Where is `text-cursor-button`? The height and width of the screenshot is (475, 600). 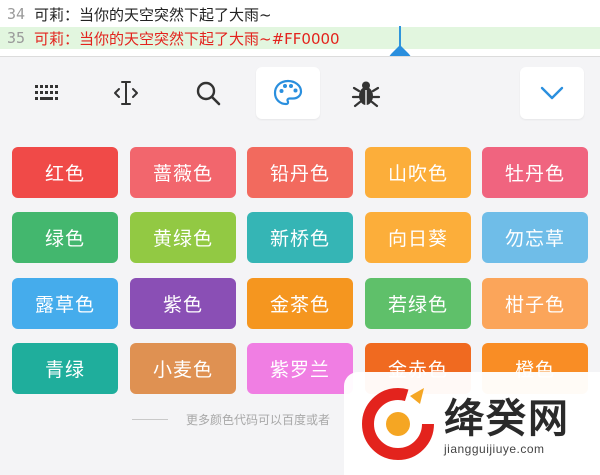 text-cursor-button is located at coordinates (126, 93).